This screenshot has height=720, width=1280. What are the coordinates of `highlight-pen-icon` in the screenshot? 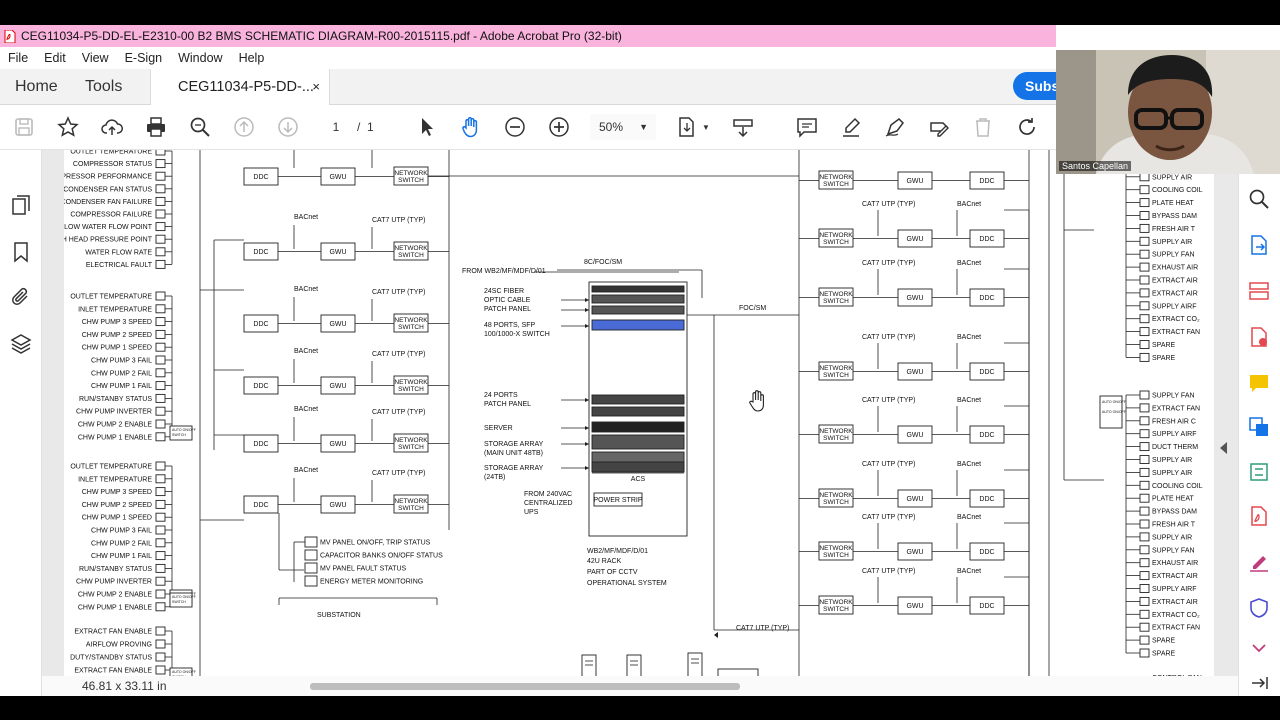 It's located at (851, 127).